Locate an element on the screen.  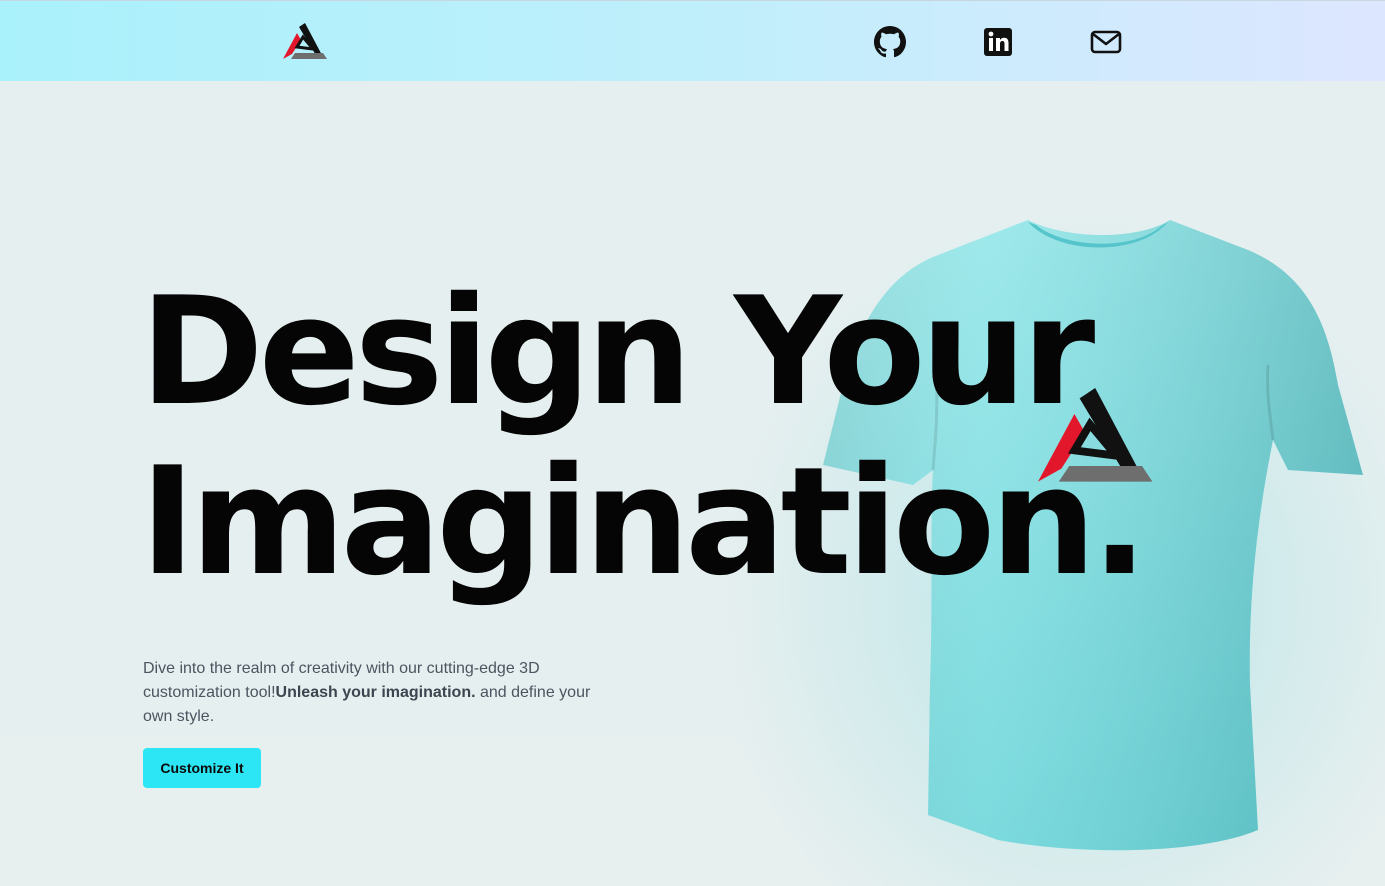
customize-it-button: Customize It is located at coordinates (202, 768).